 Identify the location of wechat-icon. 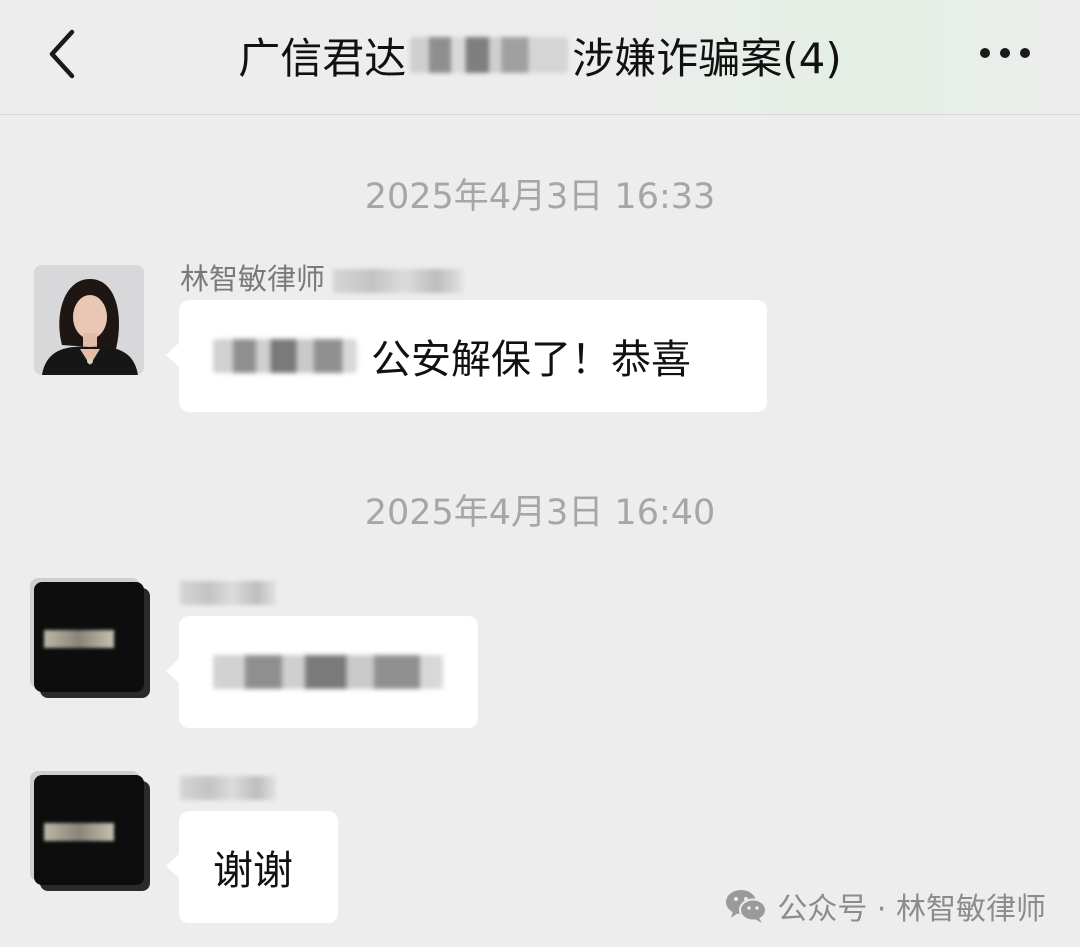
(747, 906).